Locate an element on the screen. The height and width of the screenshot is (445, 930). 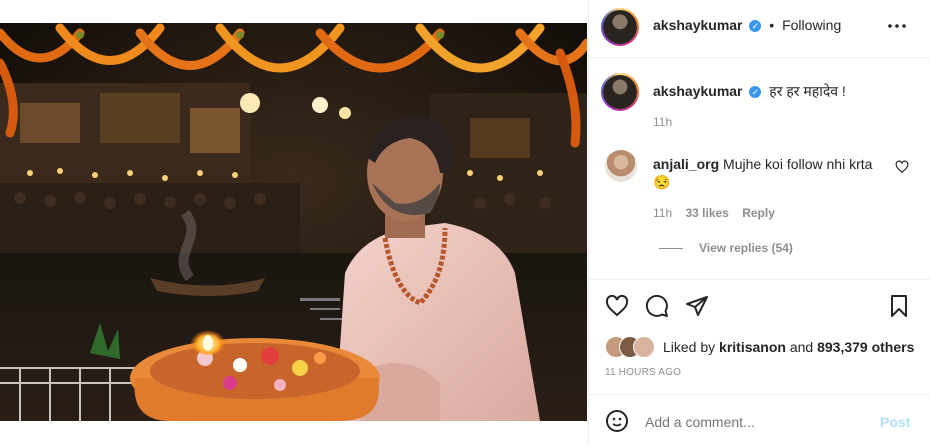
emoji-smiley-icon is located at coordinates (617, 421).